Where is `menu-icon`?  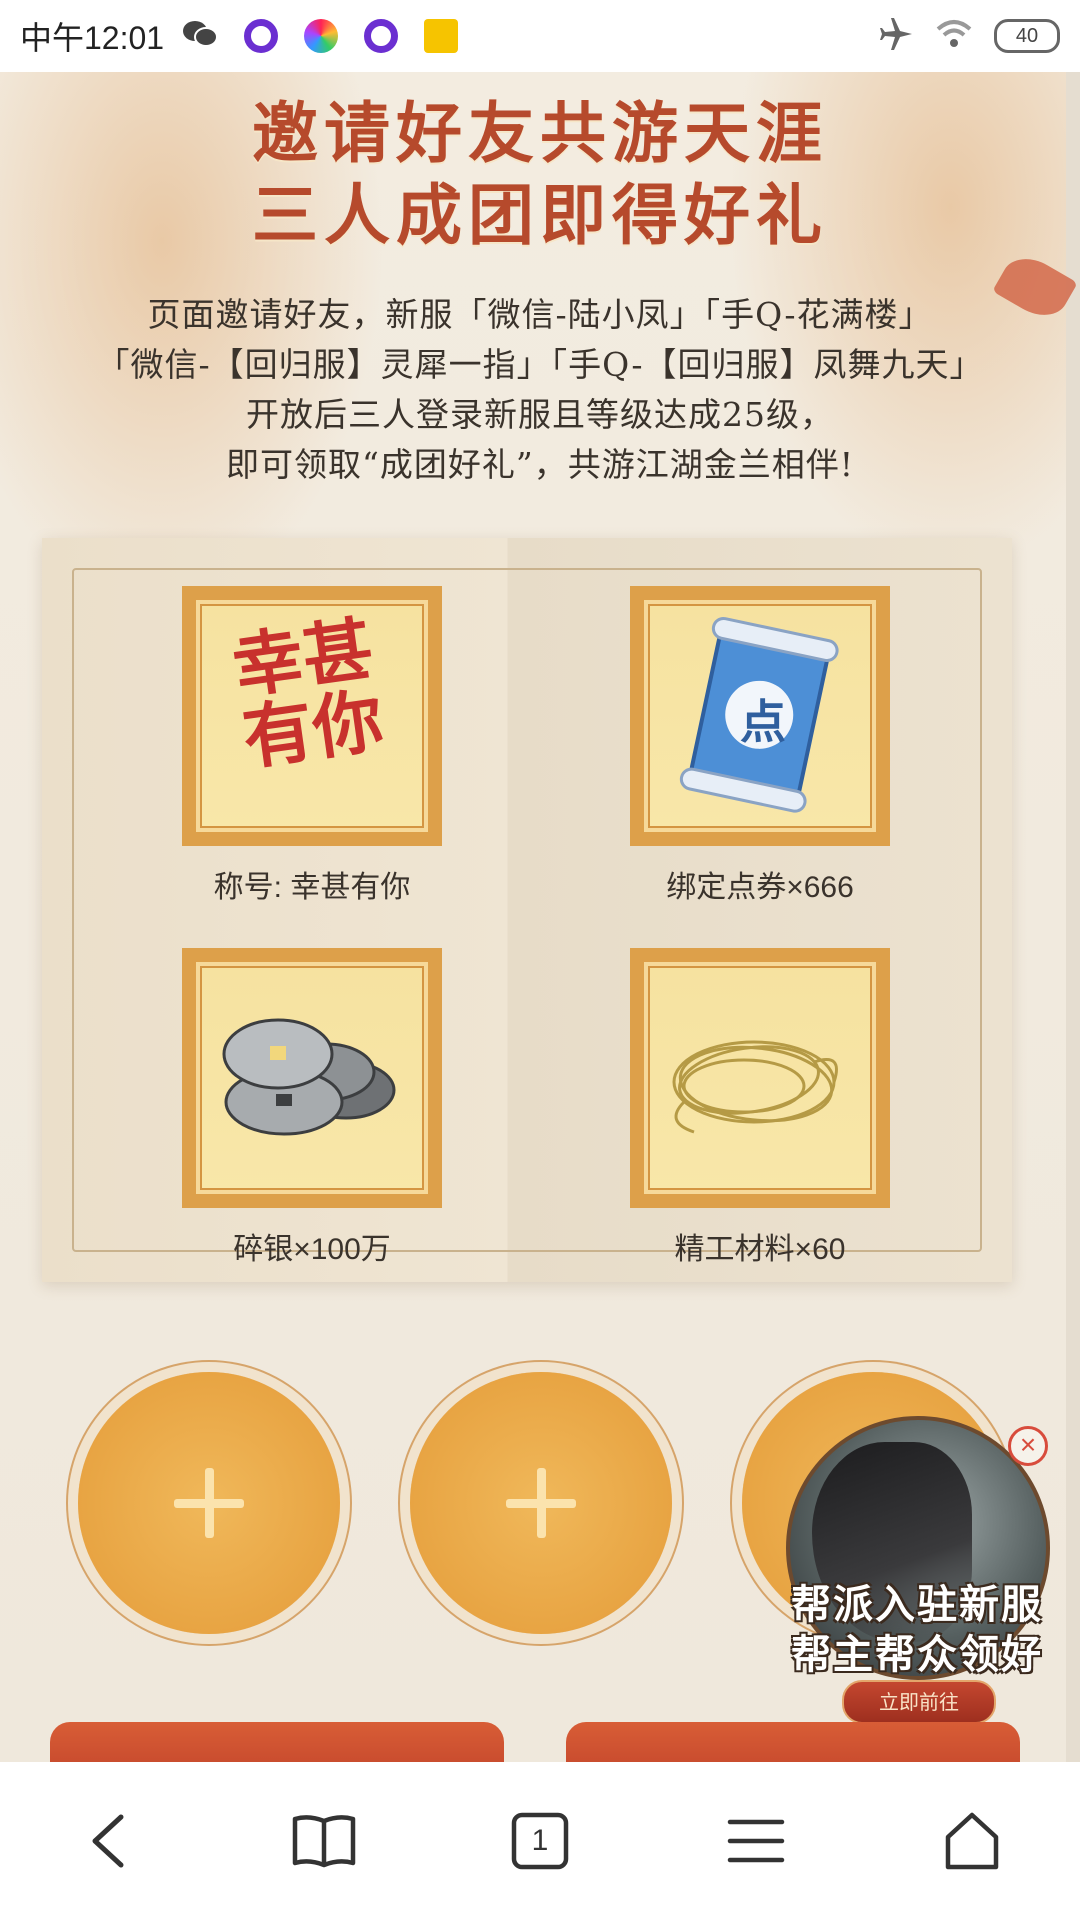
menu-icon is located at coordinates (756, 1841).